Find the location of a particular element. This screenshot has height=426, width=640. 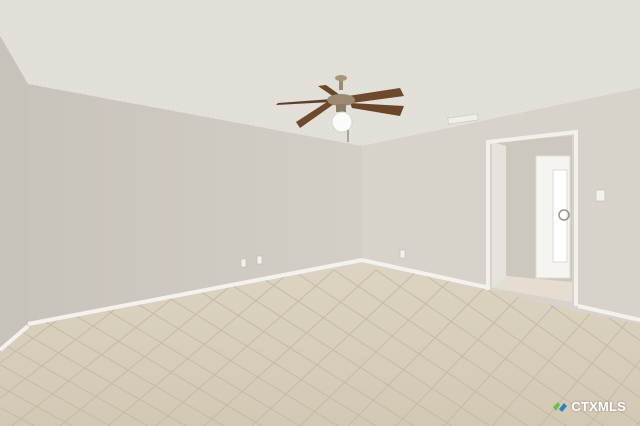

watermark-text: CTXMLS is located at coordinates (598, 406).